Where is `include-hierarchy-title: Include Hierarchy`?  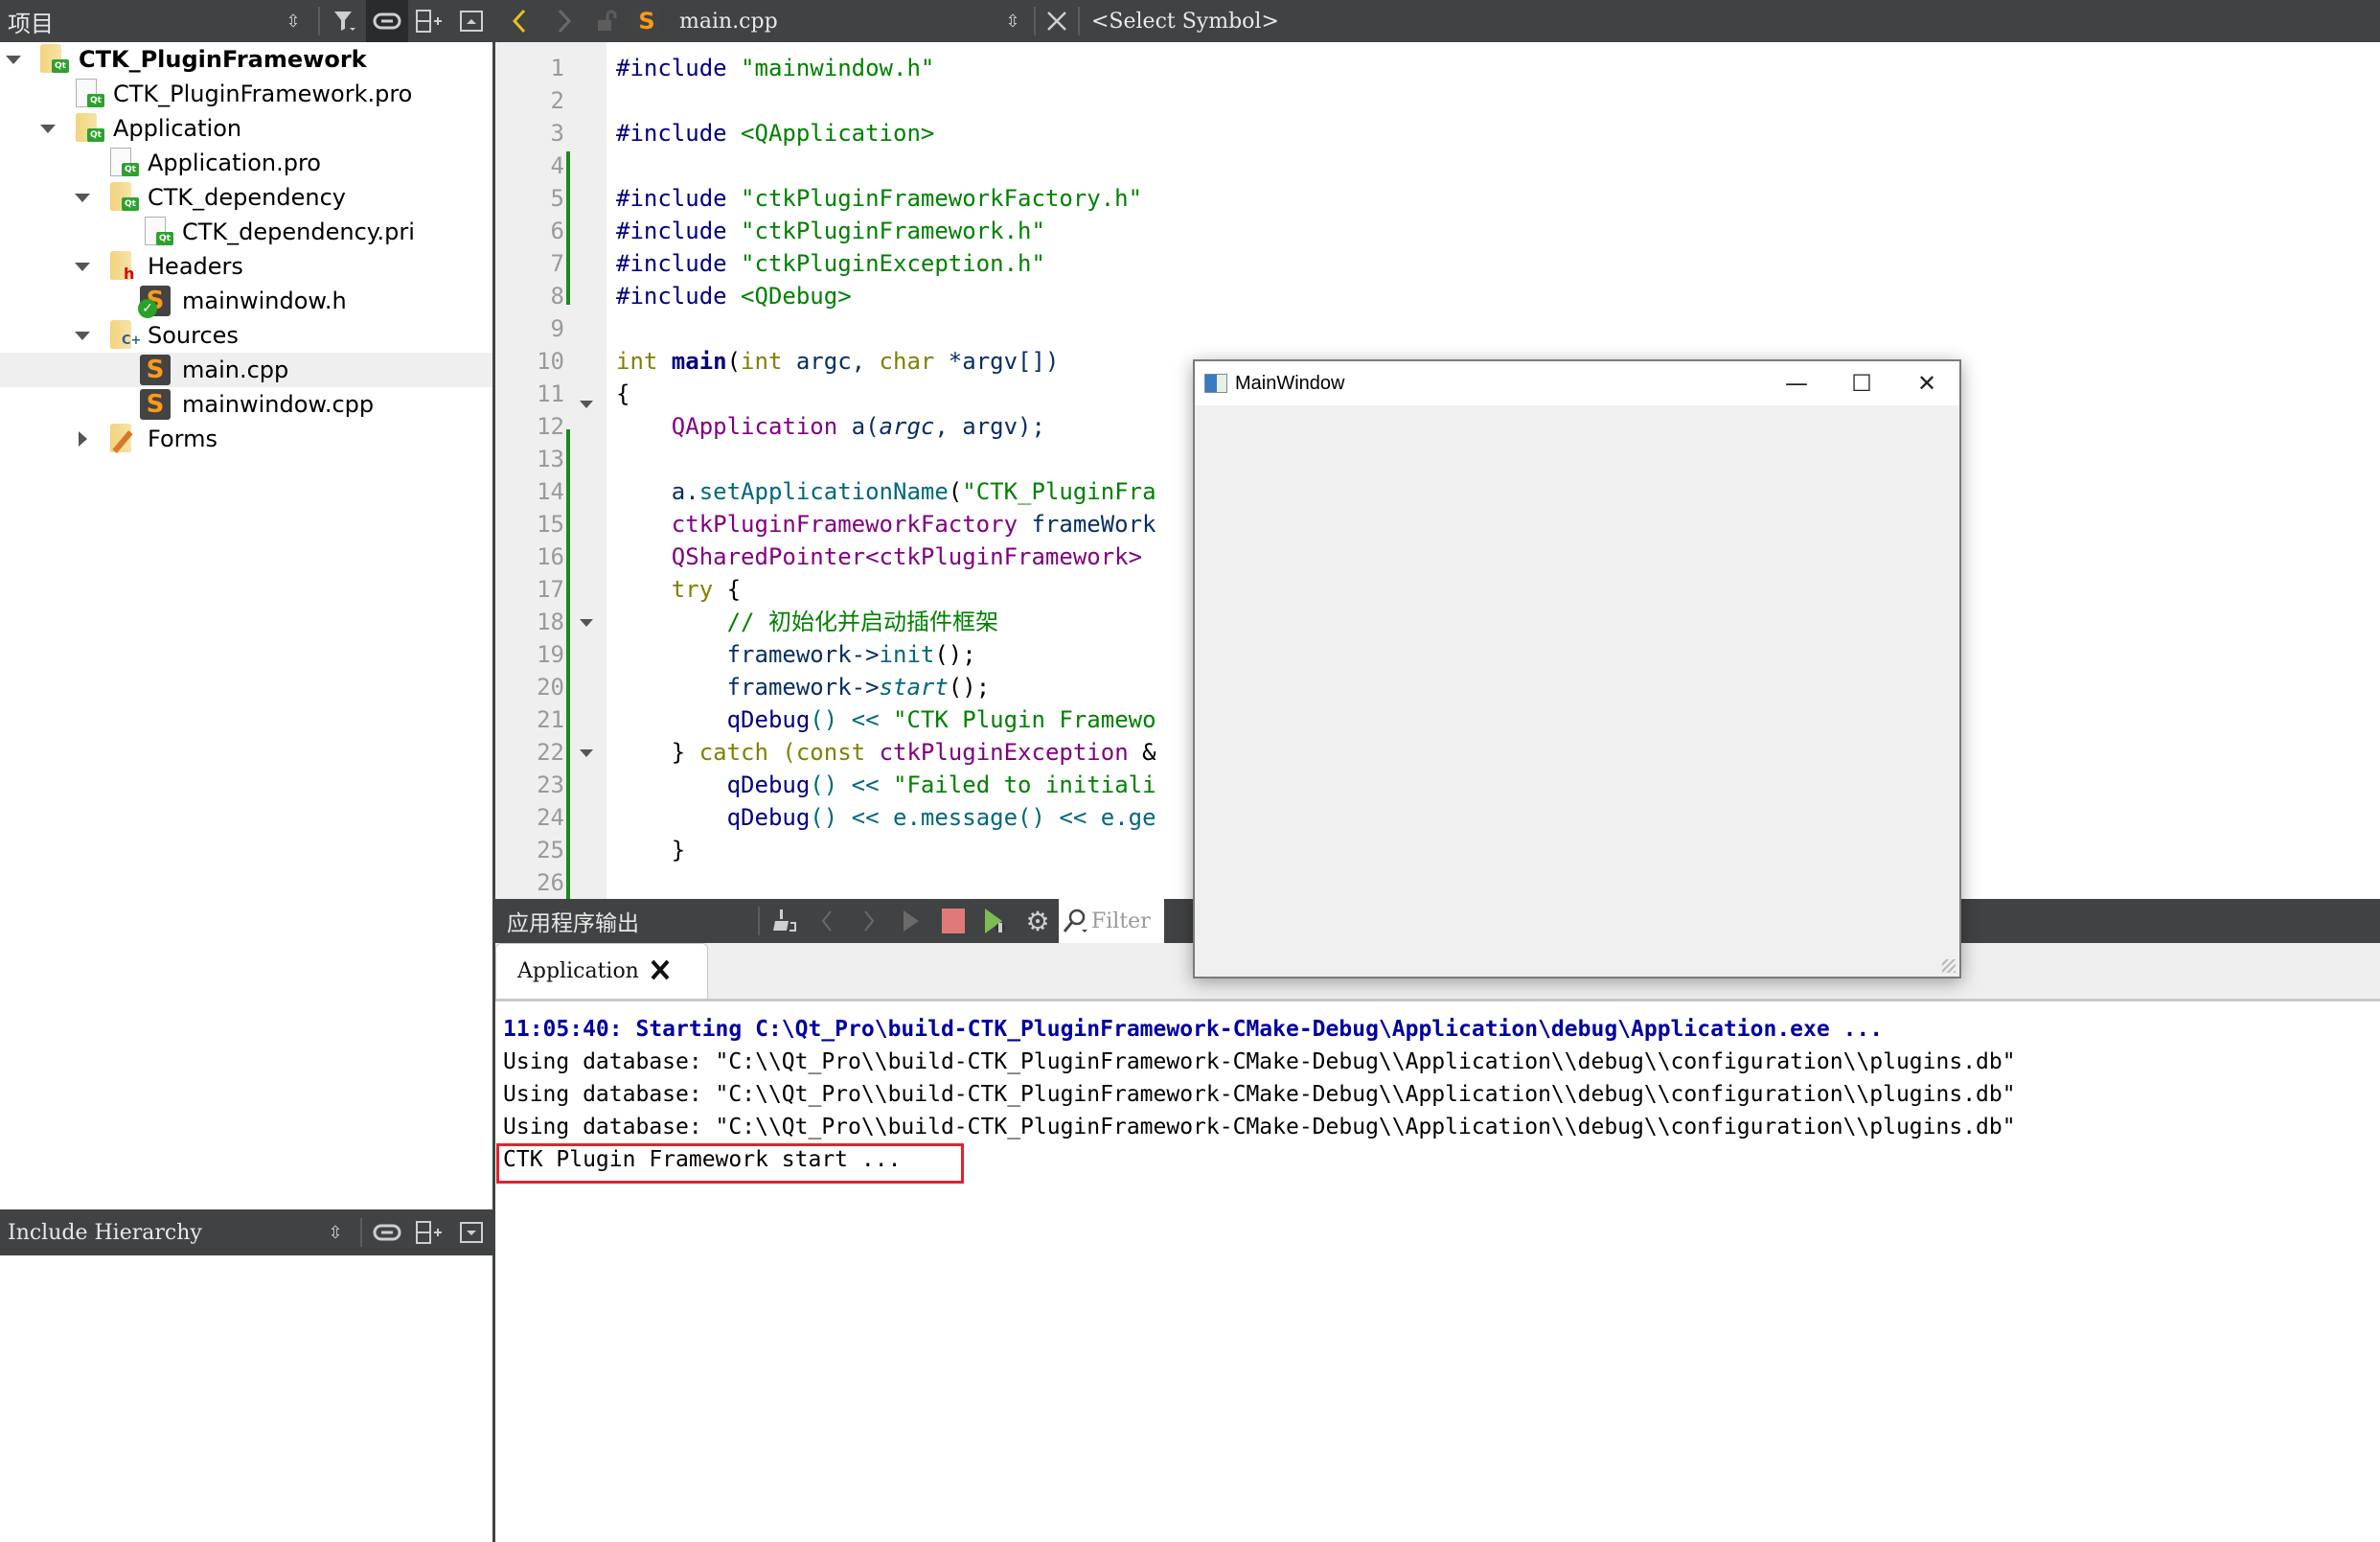
include-hierarchy-title: Include Hierarchy is located at coordinates (105, 1232).